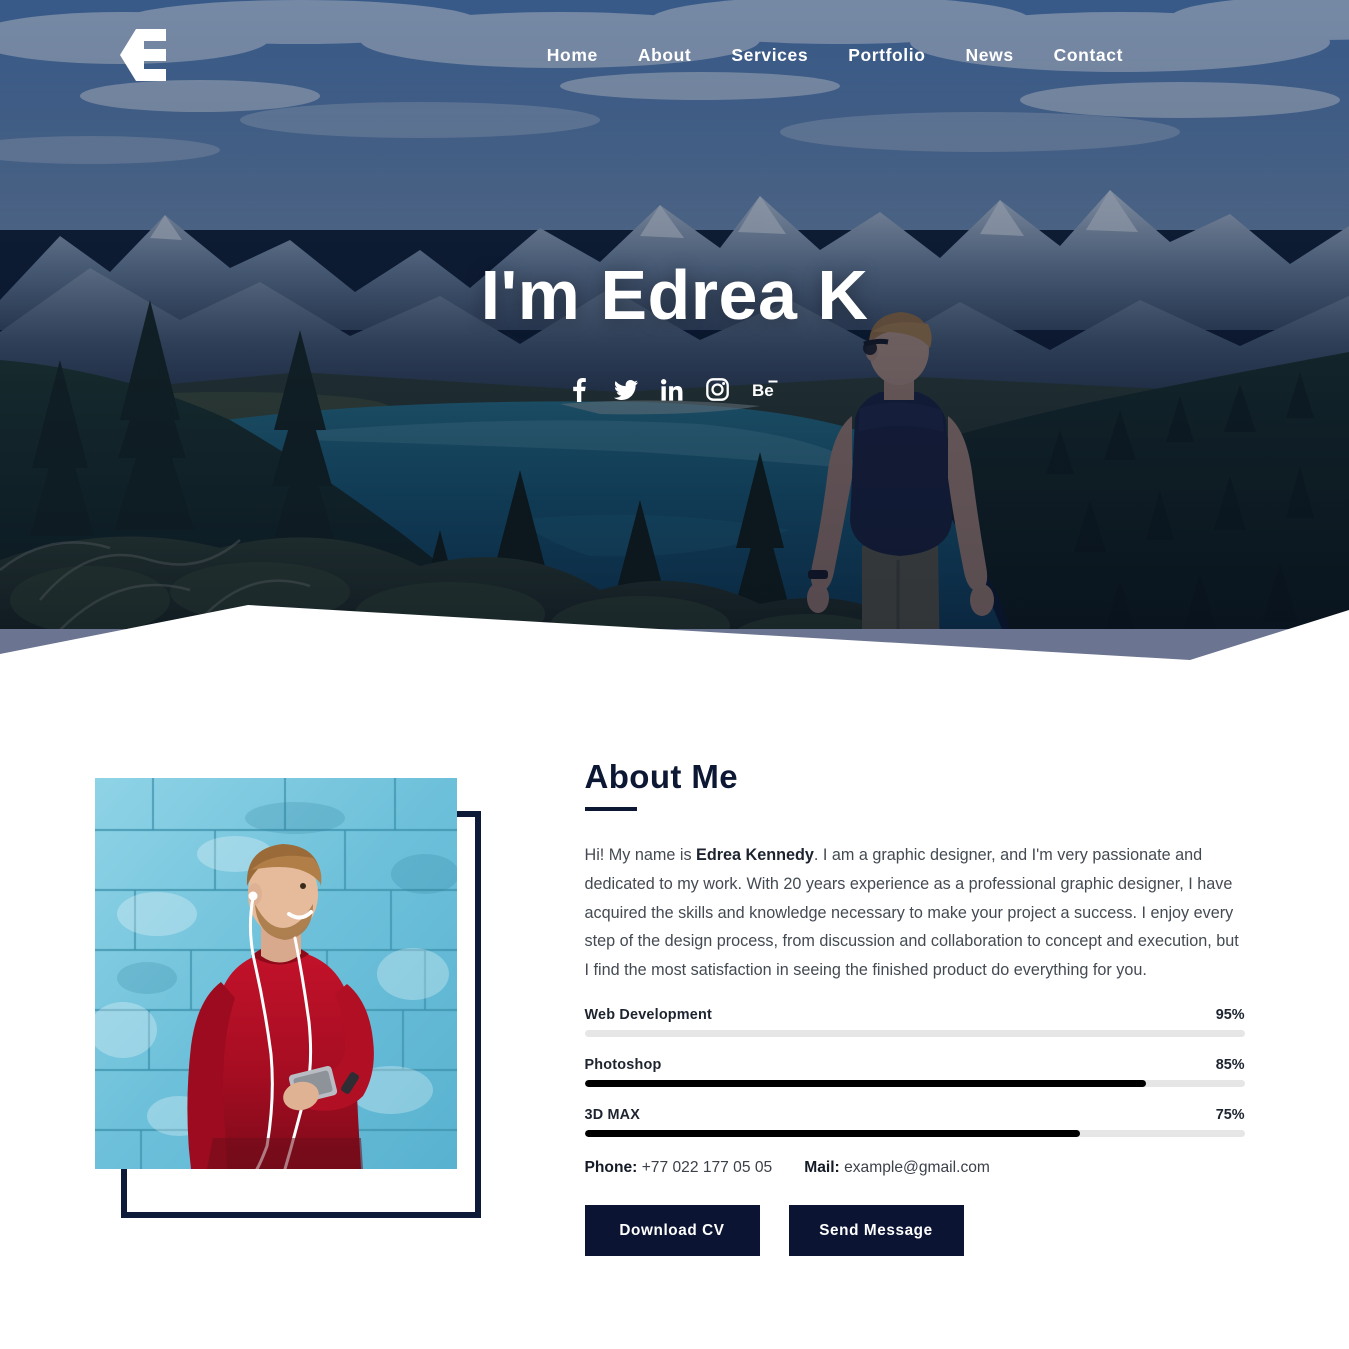 This screenshot has height=1349, width=1349. Describe the element at coordinates (275, 973) in the screenshot. I see `about-profile-photo` at that location.